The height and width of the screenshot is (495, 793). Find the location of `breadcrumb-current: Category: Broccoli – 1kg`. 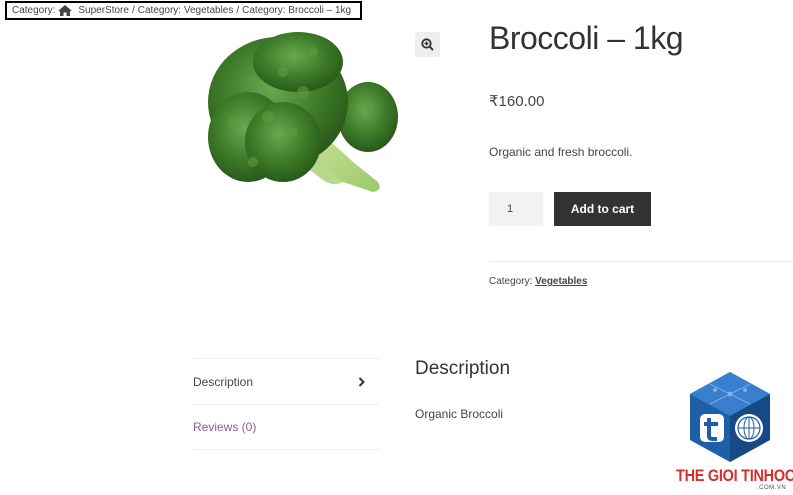

breadcrumb-current: Category: Broccoli – 1kg is located at coordinates (297, 10).